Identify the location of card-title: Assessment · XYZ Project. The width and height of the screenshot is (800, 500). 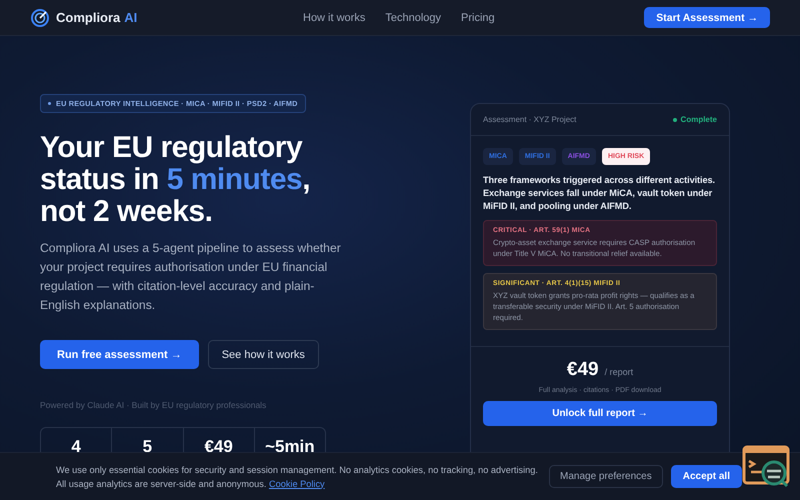
(529, 119).